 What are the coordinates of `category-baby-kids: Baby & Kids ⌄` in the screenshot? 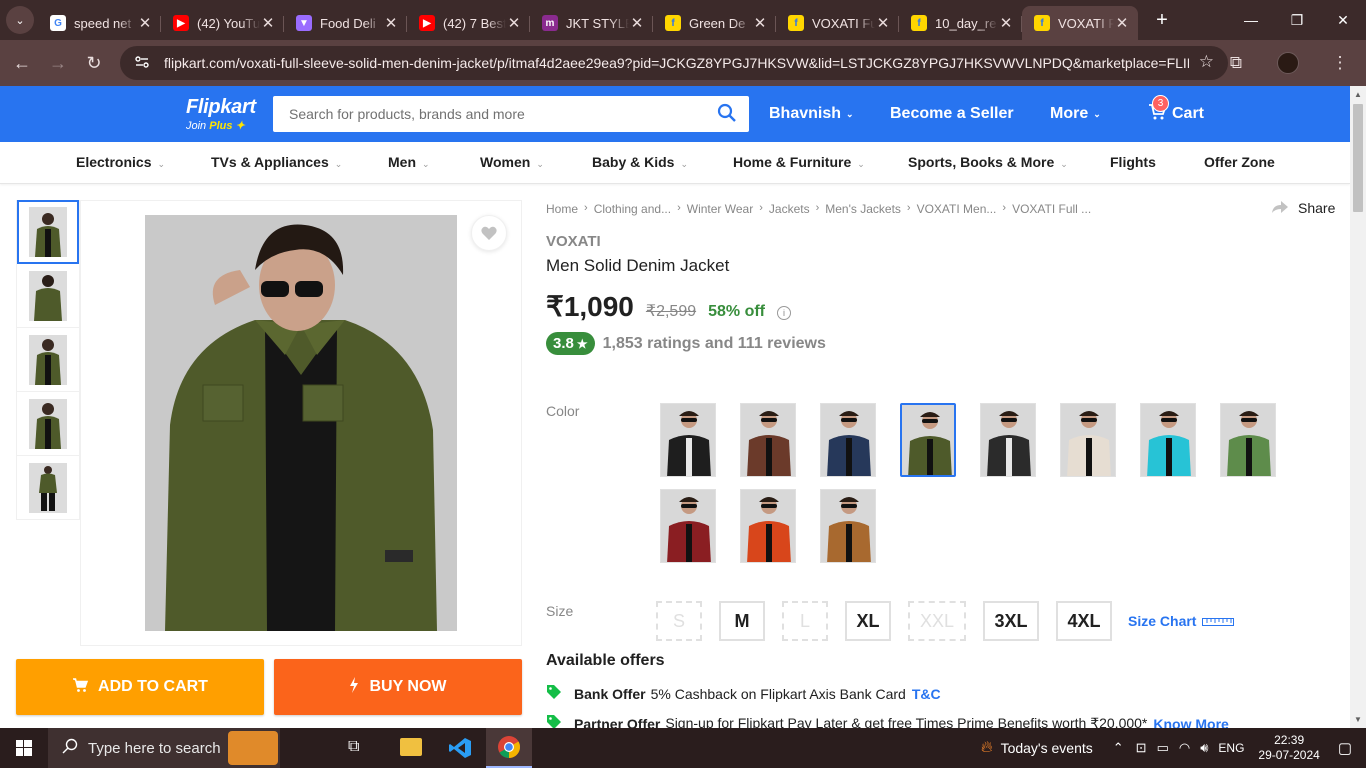 It's located at (640, 162).